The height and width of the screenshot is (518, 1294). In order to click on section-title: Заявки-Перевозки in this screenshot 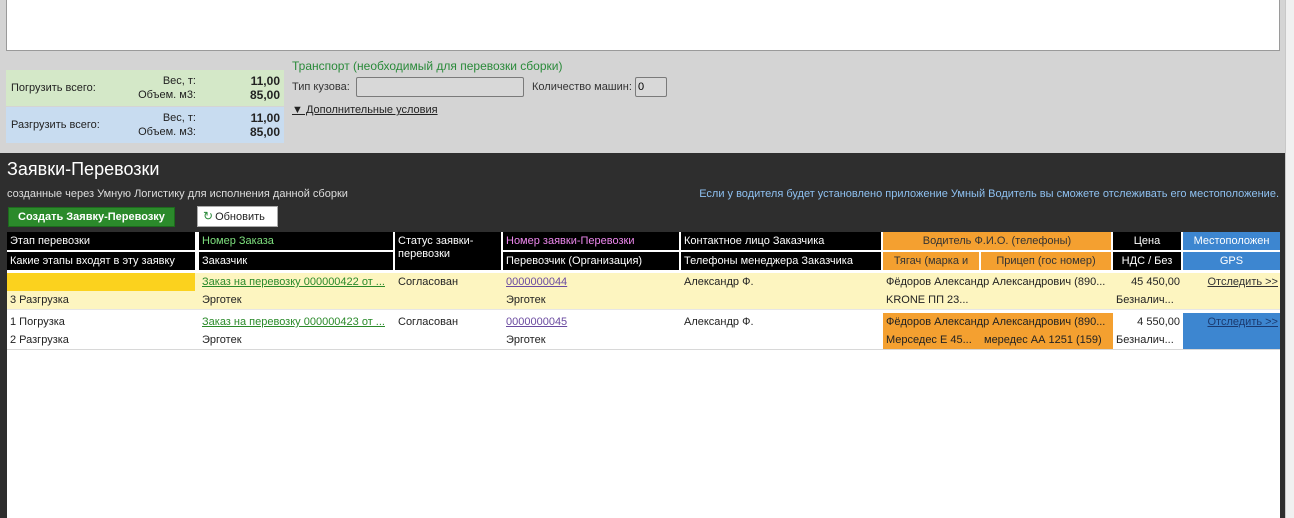, I will do `click(83, 169)`.